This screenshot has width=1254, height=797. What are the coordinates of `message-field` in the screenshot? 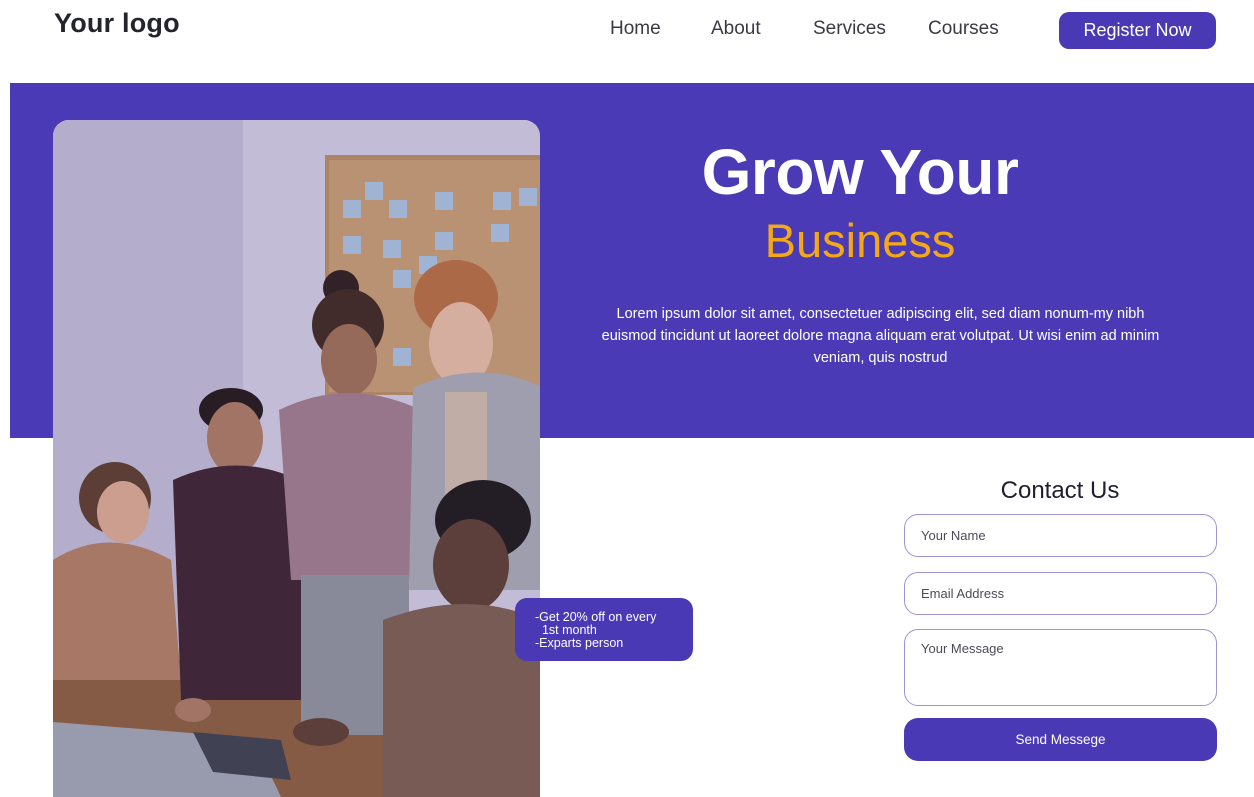 It's located at (1060, 667).